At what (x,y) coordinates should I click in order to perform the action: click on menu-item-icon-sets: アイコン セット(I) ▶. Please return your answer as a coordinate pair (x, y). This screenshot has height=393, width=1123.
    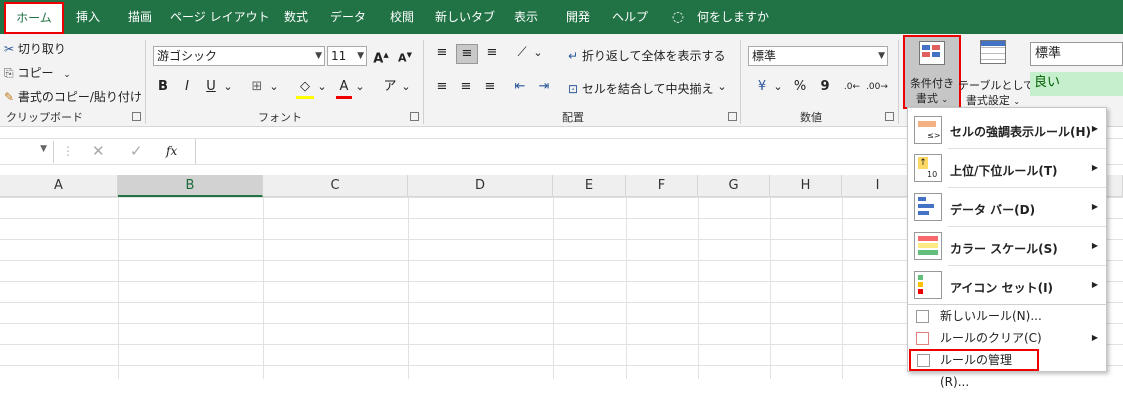
    Looking at the image, I should click on (1007, 285).